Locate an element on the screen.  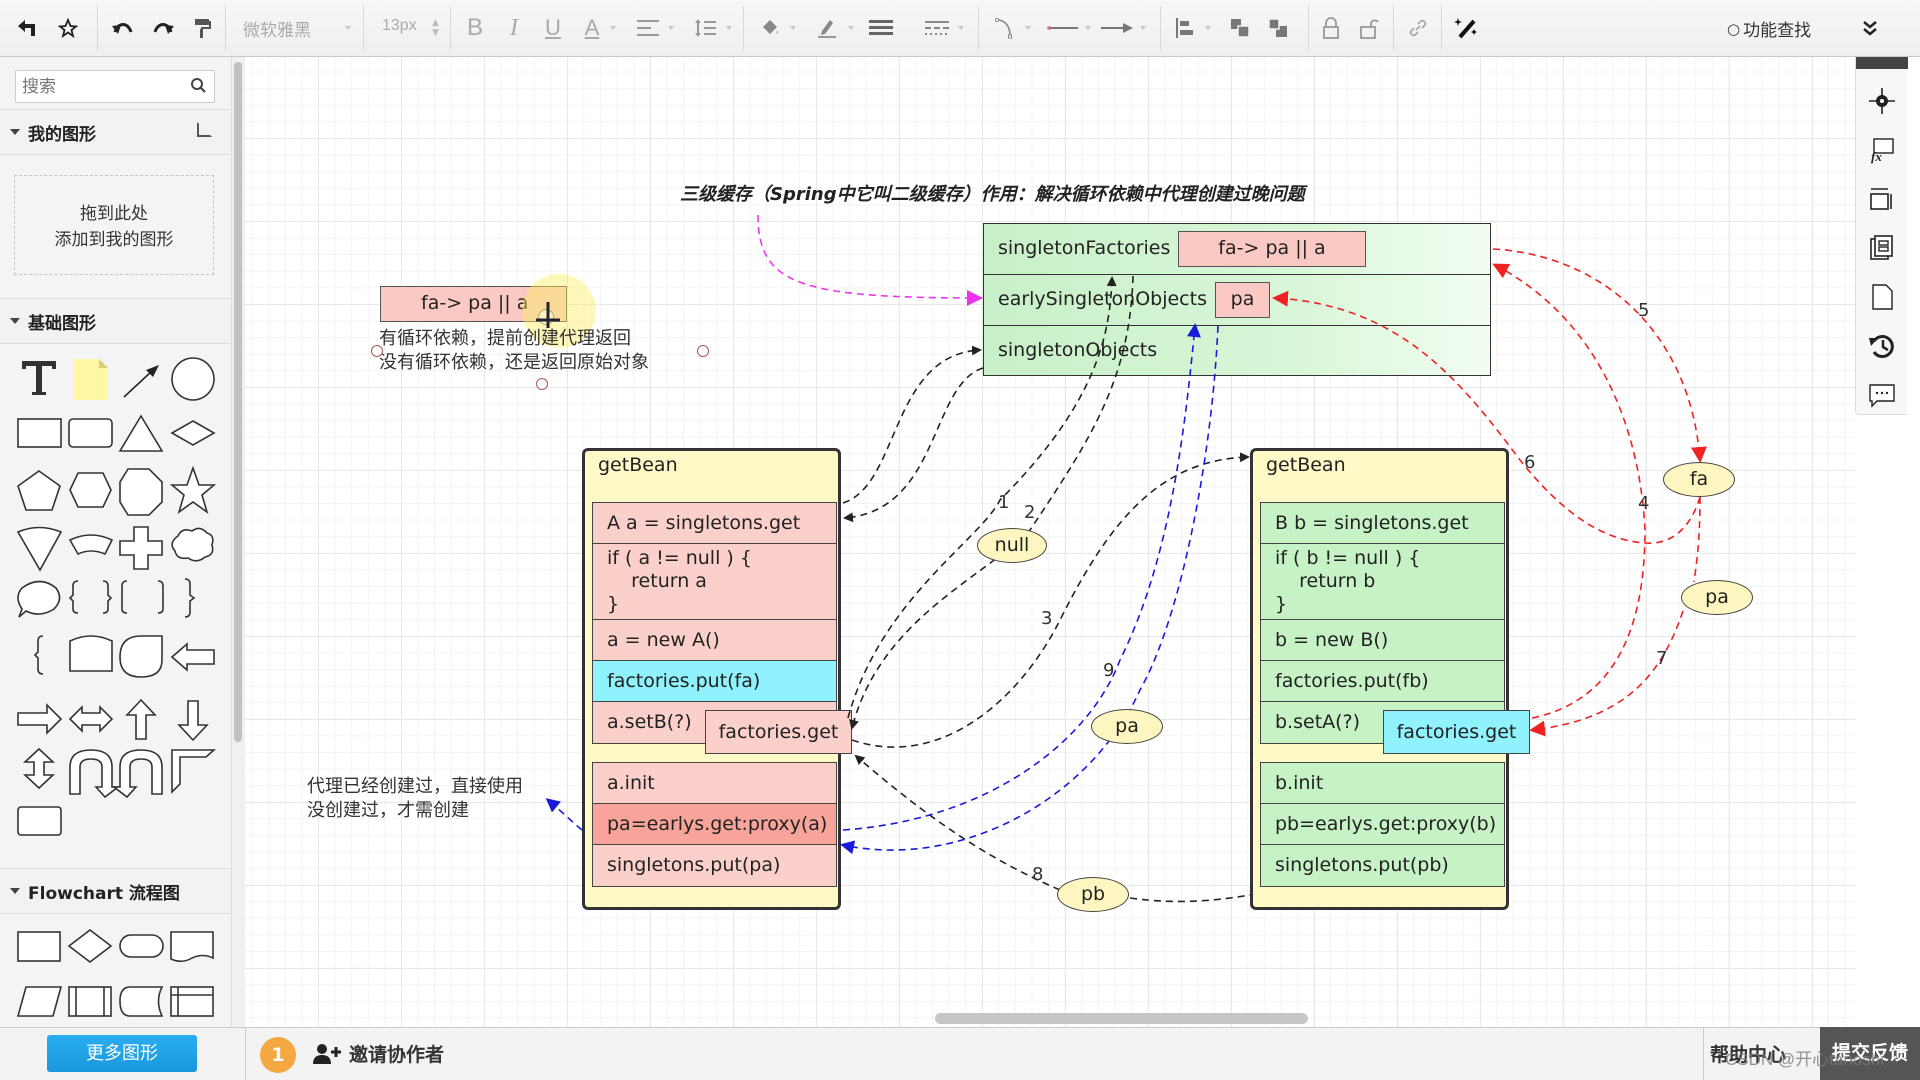
value-ellipse-pa-middle: pa is located at coordinates (1127, 726).